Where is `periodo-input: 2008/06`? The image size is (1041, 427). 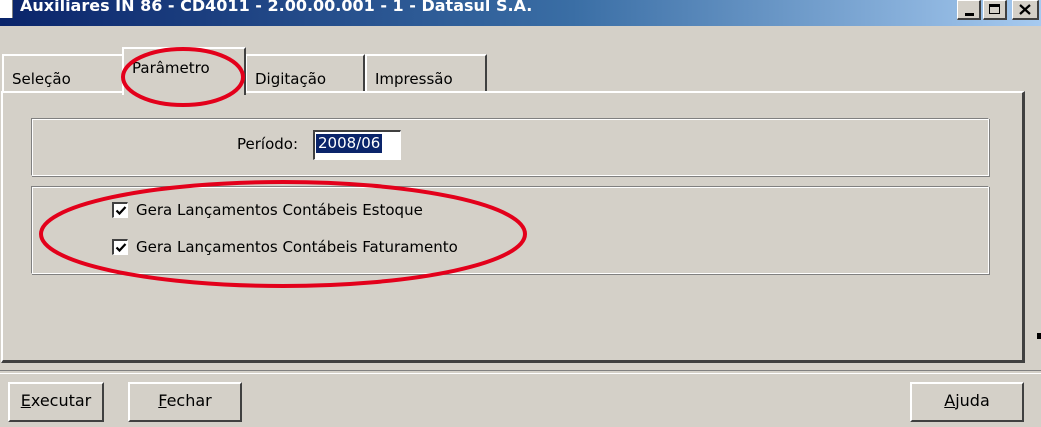 periodo-input: 2008/06 is located at coordinates (357, 145).